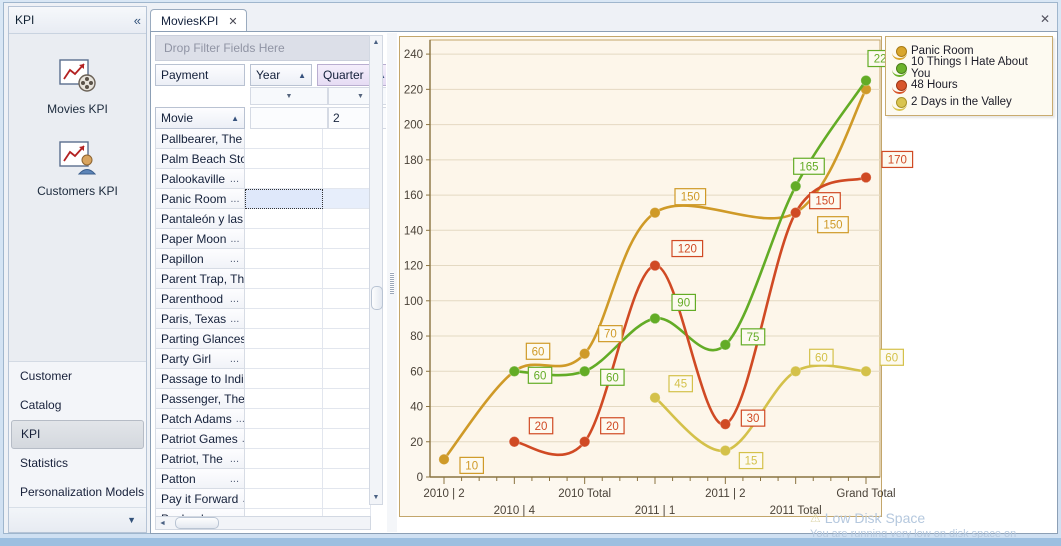 The width and height of the screenshot is (1061, 546). Describe the element at coordinates (392, 282) in the screenshot. I see `pane-splitter` at that location.